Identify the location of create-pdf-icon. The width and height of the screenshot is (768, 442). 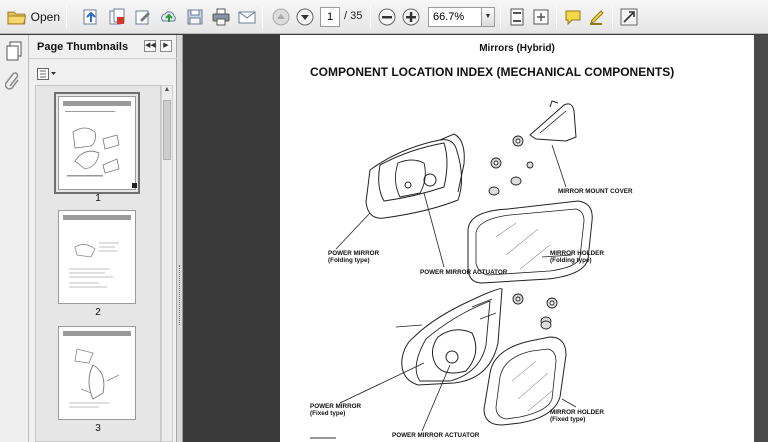
(90, 17).